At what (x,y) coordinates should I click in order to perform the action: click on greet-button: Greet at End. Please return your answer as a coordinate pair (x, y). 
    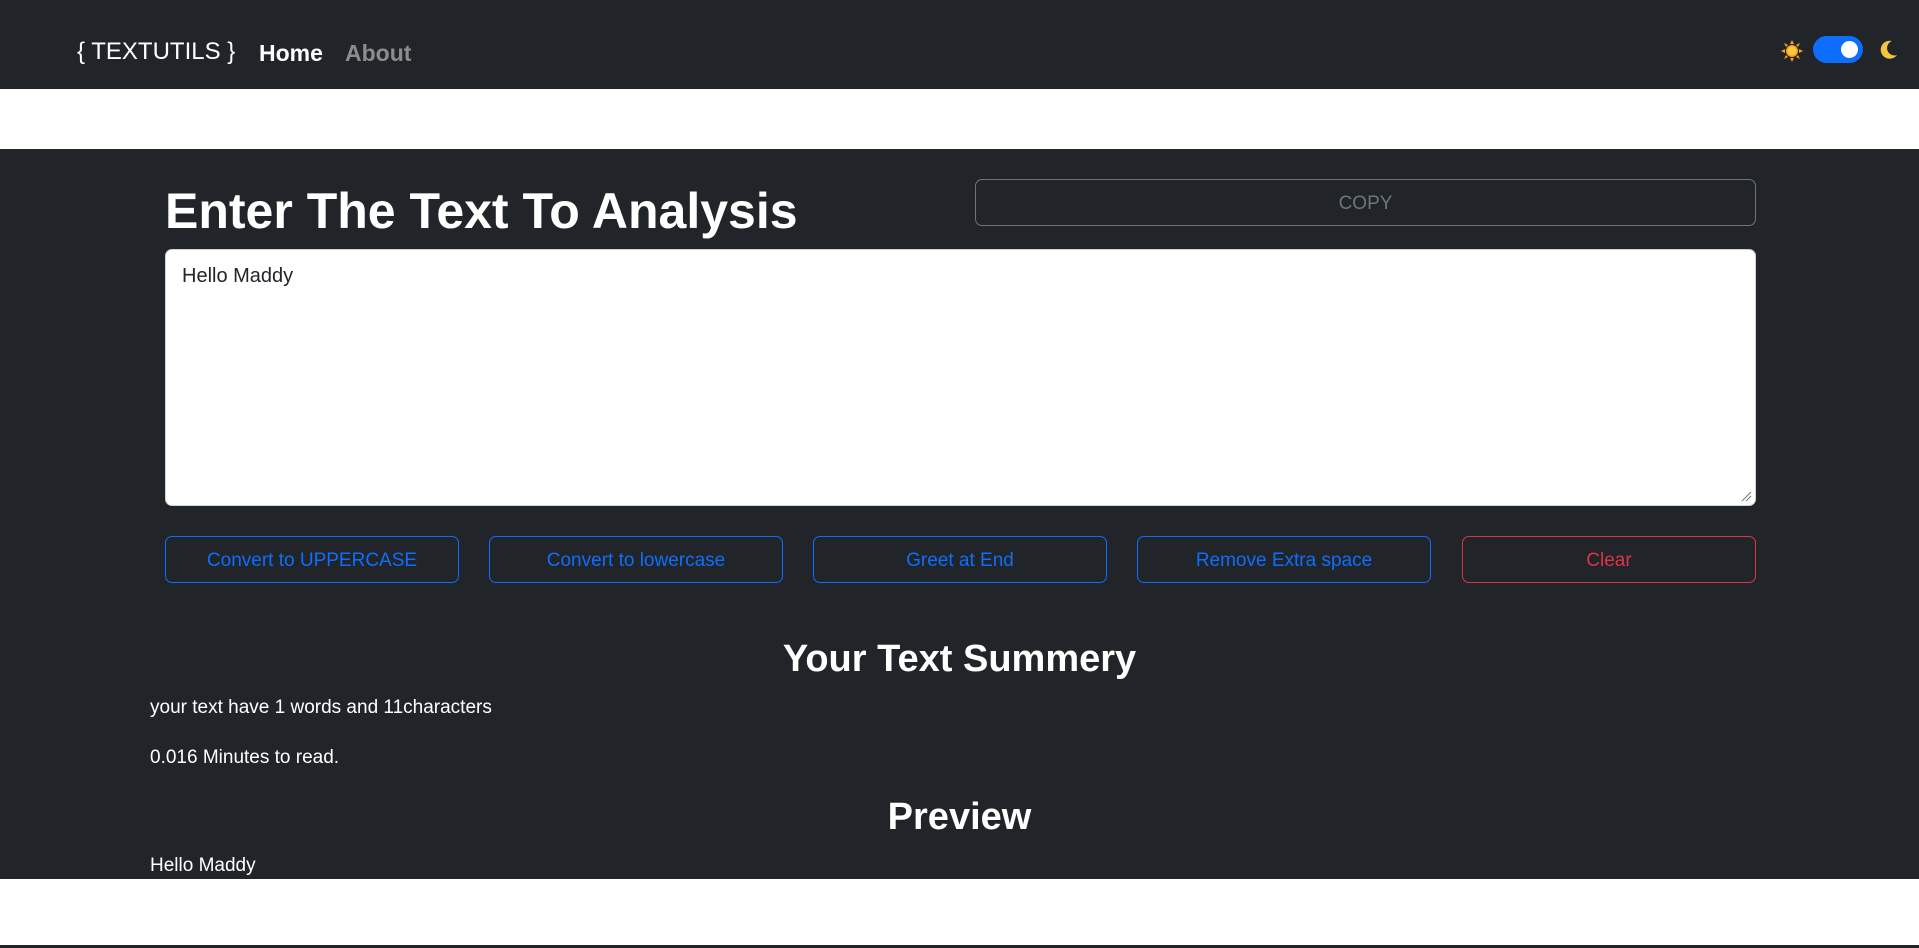
    Looking at the image, I should click on (960, 559).